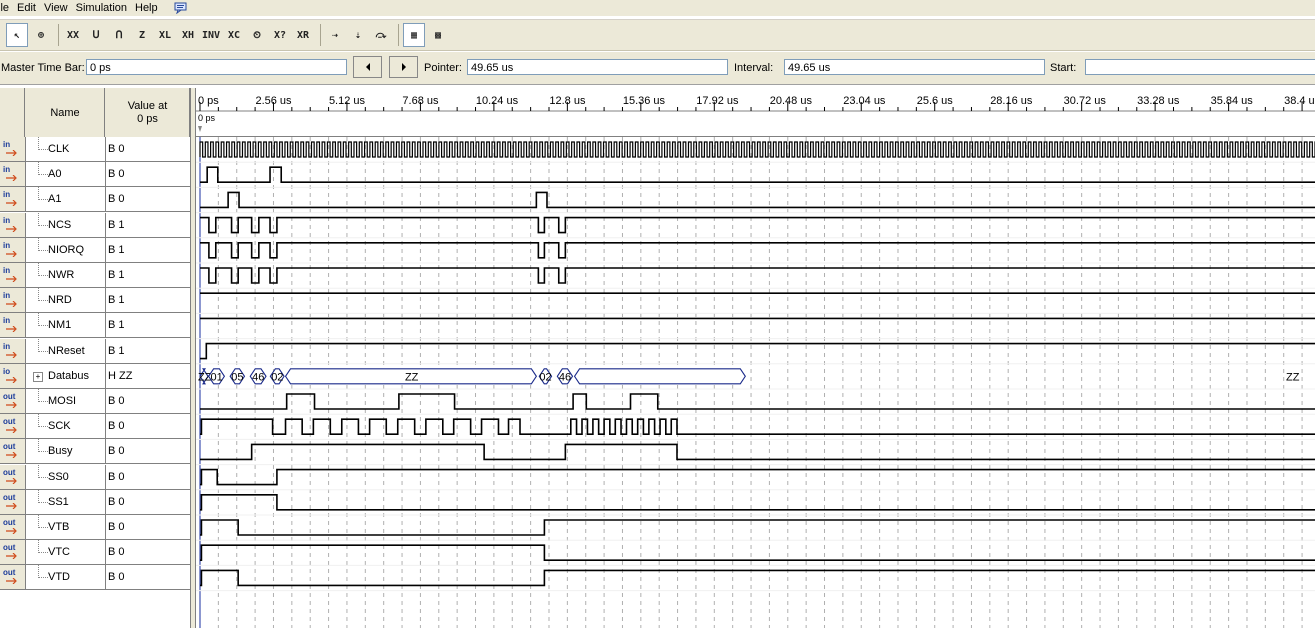 This screenshot has width=1315, height=628. I want to click on high-impedance-button: Z, so click(142, 35).